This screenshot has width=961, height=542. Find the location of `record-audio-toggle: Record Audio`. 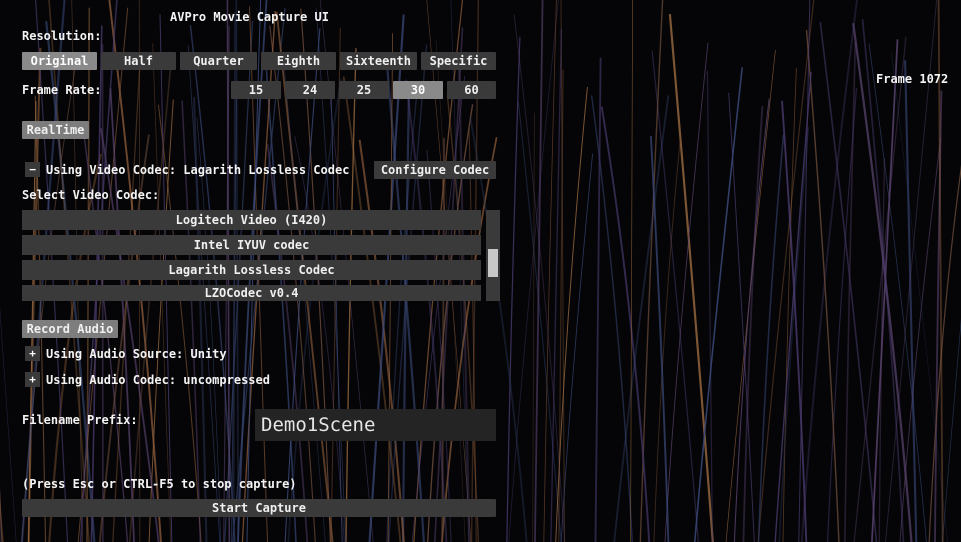

record-audio-toggle: Record Audio is located at coordinates (70, 329).